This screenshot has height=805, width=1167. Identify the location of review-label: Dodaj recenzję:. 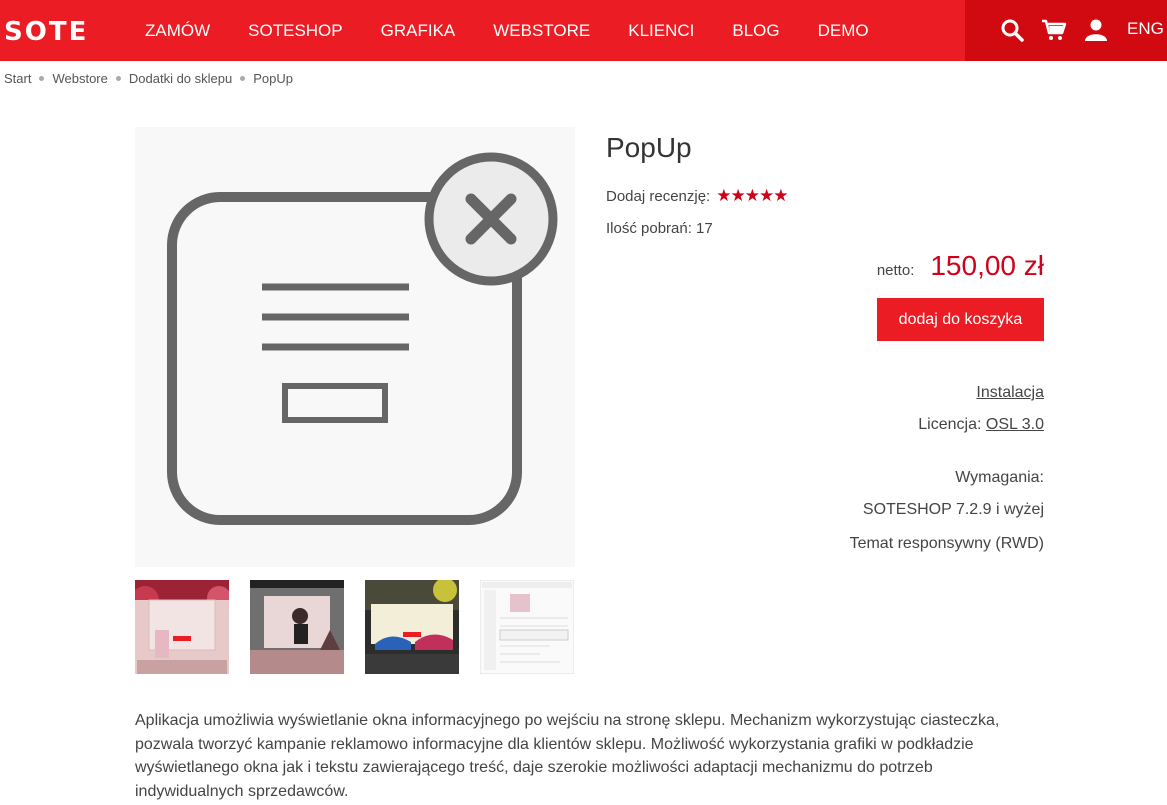
(658, 196).